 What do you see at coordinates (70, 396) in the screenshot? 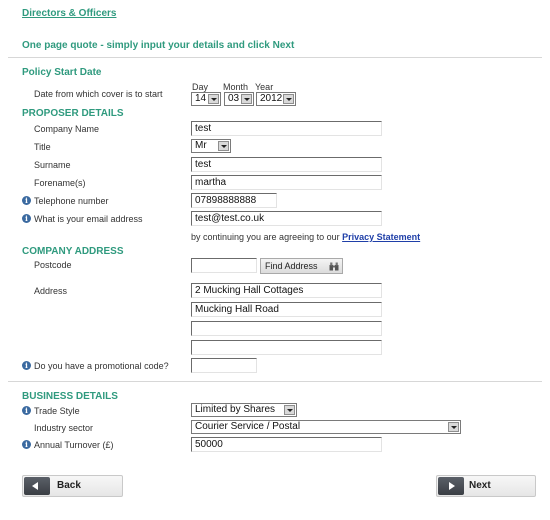
I see `business-section-title: BUSINESS DETAILS` at bounding box center [70, 396].